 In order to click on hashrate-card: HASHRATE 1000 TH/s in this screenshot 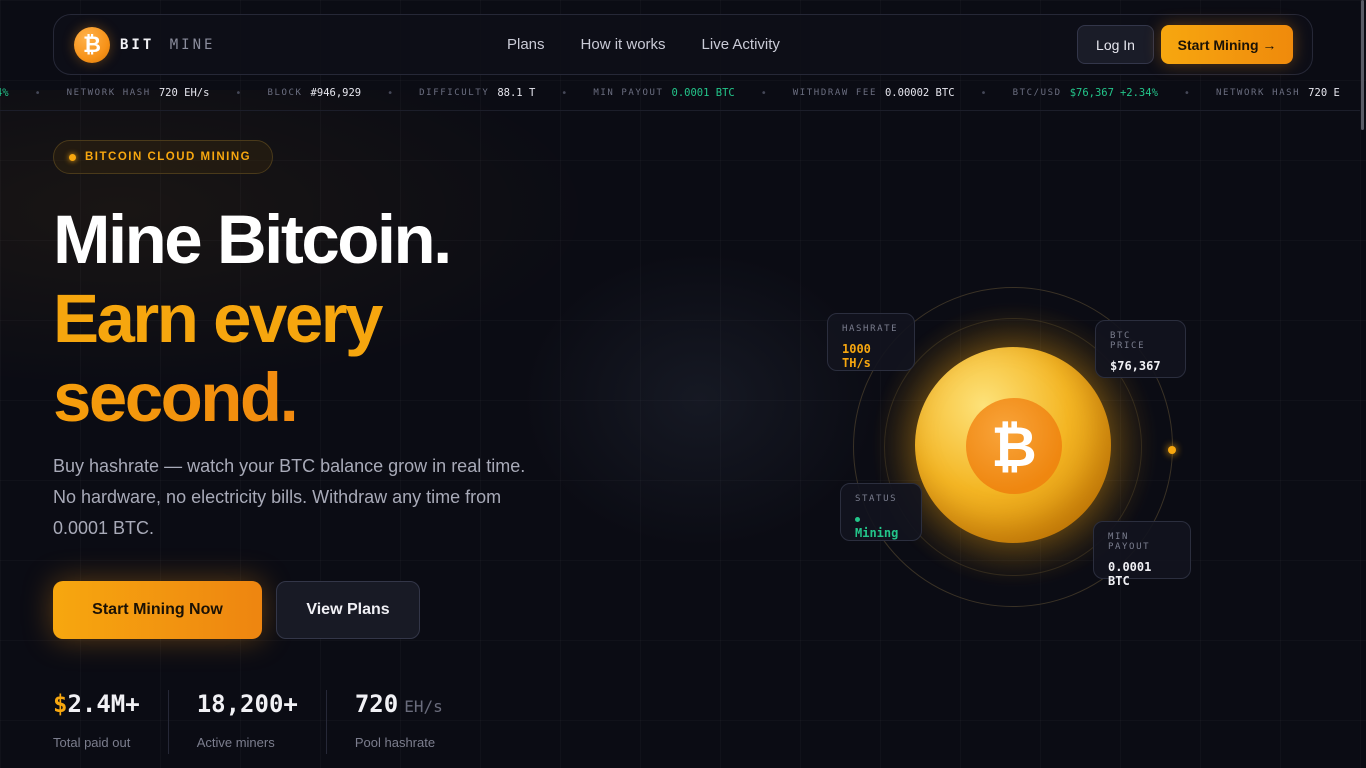, I will do `click(871, 342)`.